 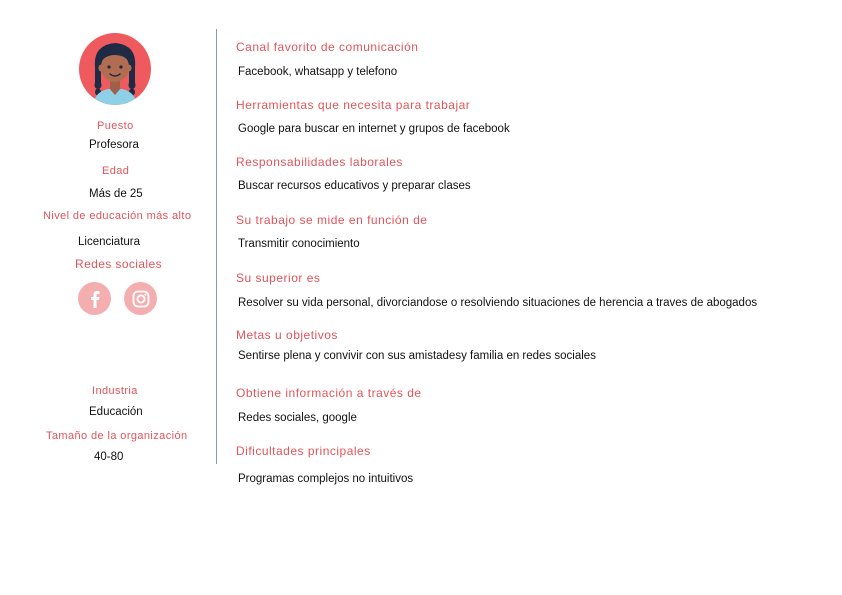 I want to click on section-value-dificultades: Programas complejos no intuitivos, so click(x=326, y=479).